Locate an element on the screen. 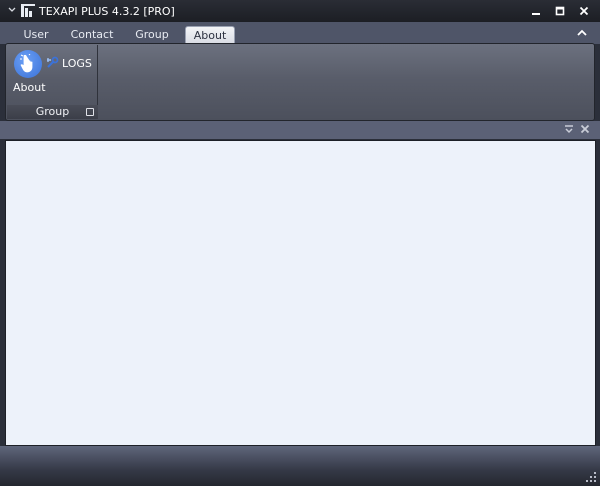 The width and height of the screenshot is (600, 486). ribbon-collapse-button is located at coordinates (582, 33).